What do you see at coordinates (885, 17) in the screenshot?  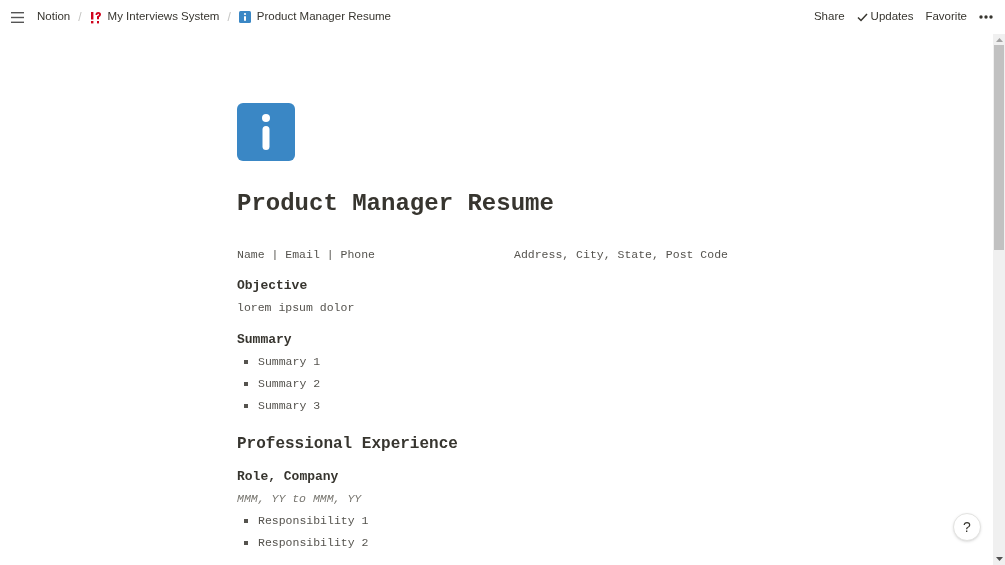 I see `topbar-button: Updates` at bounding box center [885, 17].